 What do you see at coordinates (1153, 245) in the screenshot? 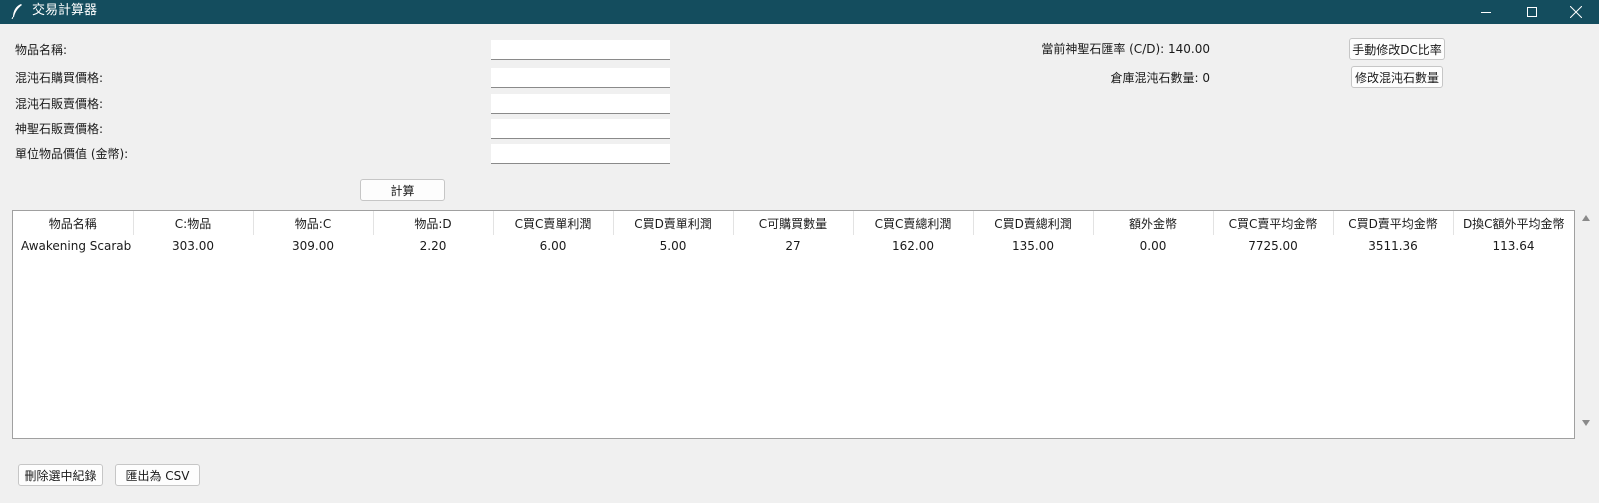
I see `table-cell: 0.00` at bounding box center [1153, 245].